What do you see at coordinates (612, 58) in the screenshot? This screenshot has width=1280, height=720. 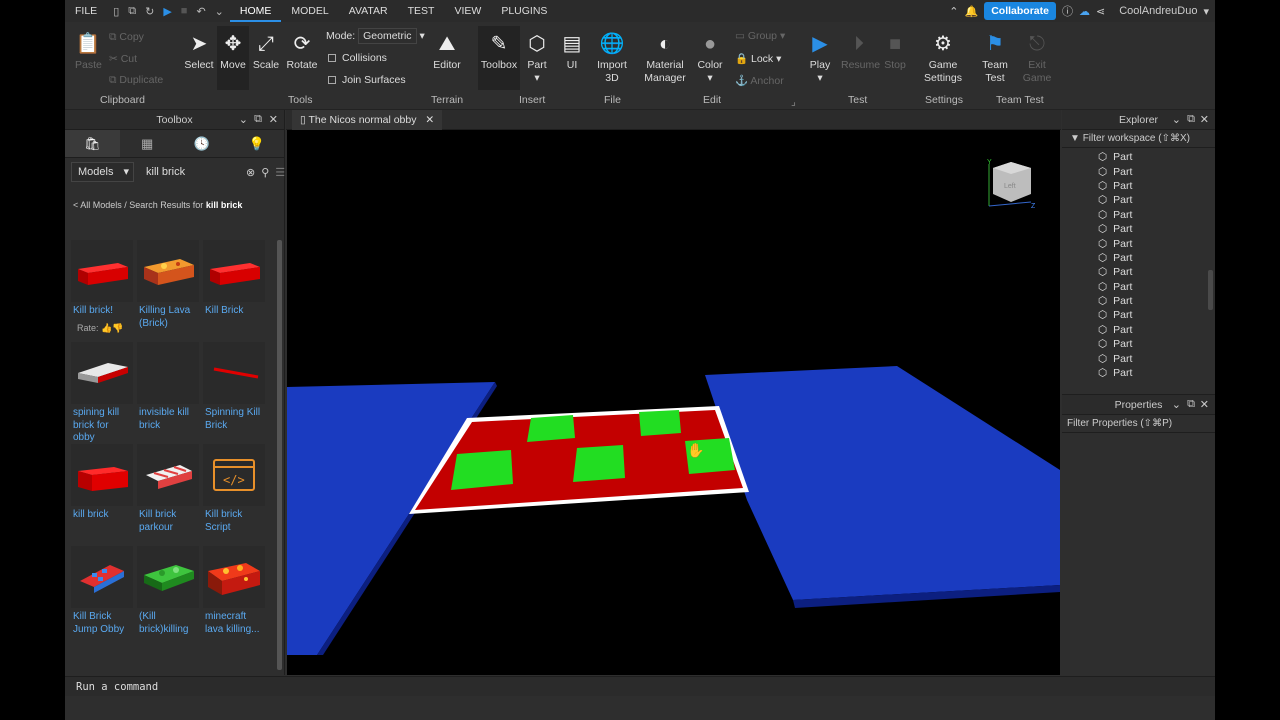 I see `import-3d-button: 🌐 Import 3D` at bounding box center [612, 58].